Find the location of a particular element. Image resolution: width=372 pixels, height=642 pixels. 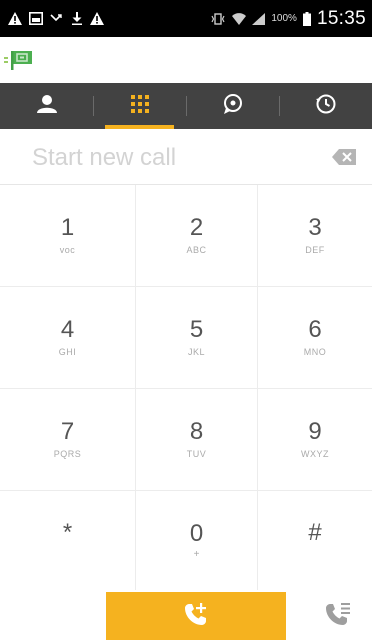

key-letters: GHI is located at coordinates (67, 352).